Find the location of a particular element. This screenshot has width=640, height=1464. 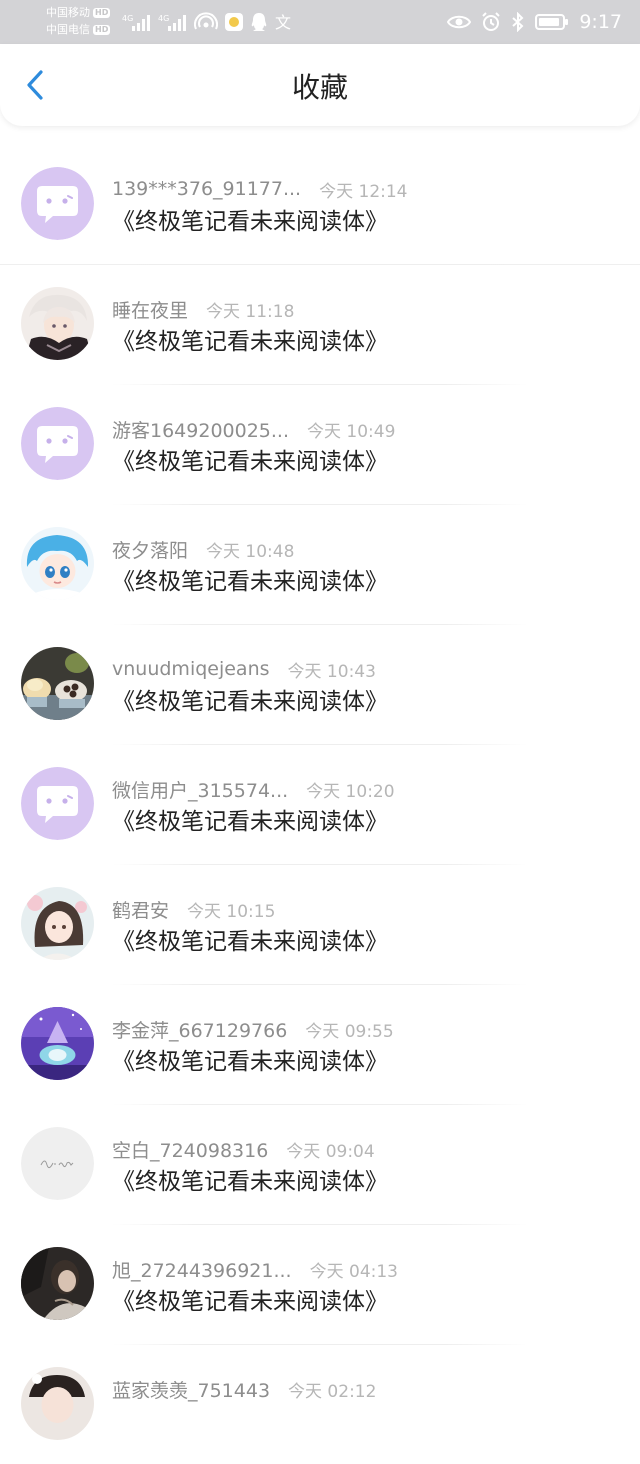

carrier-labels: 中国移动 HD 中国电信 HD is located at coordinates (83, 21).